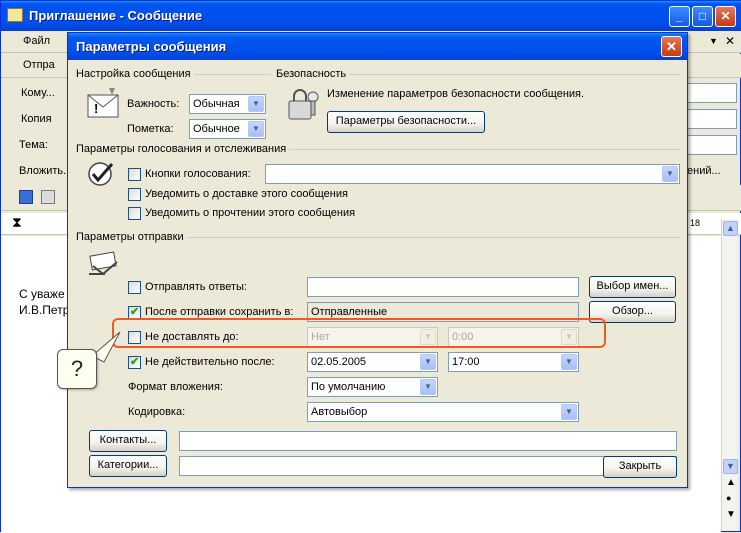  Describe the element at coordinates (153, 104) in the screenshot. I see `importance-label: Важность:` at that location.